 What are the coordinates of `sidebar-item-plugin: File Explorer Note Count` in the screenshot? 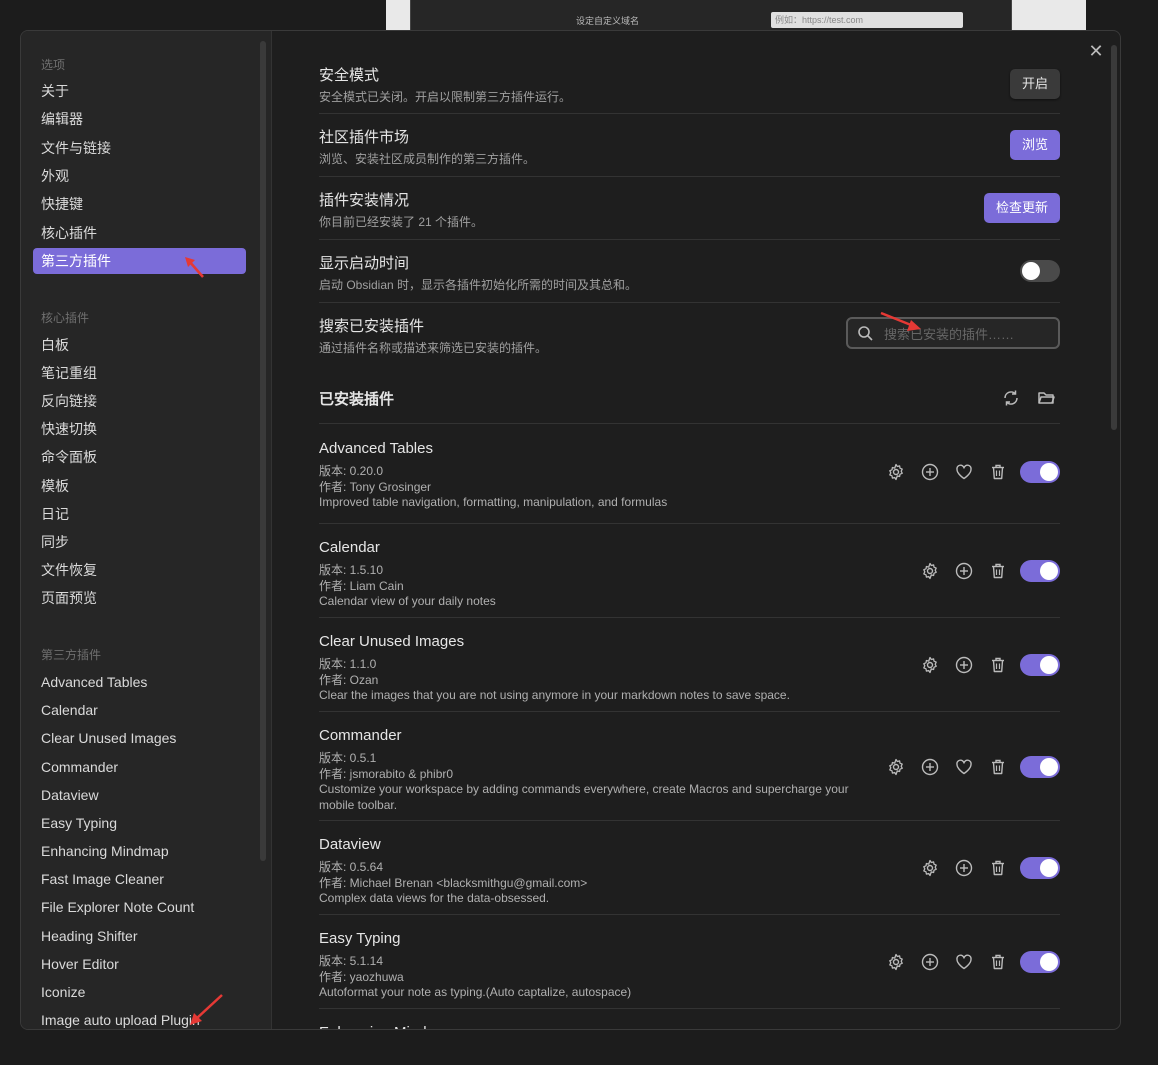 It's located at (139, 907).